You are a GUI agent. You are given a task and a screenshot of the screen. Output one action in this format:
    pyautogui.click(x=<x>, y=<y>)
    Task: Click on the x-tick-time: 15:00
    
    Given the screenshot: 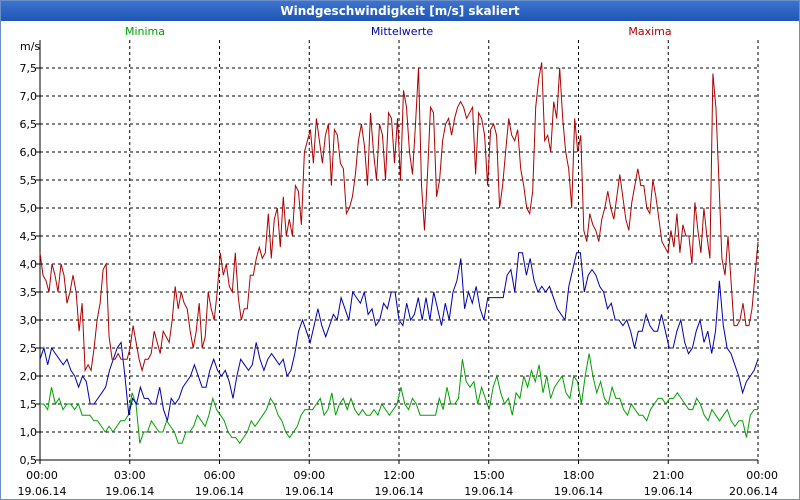 What is the action you would take?
    pyautogui.click(x=489, y=475)
    